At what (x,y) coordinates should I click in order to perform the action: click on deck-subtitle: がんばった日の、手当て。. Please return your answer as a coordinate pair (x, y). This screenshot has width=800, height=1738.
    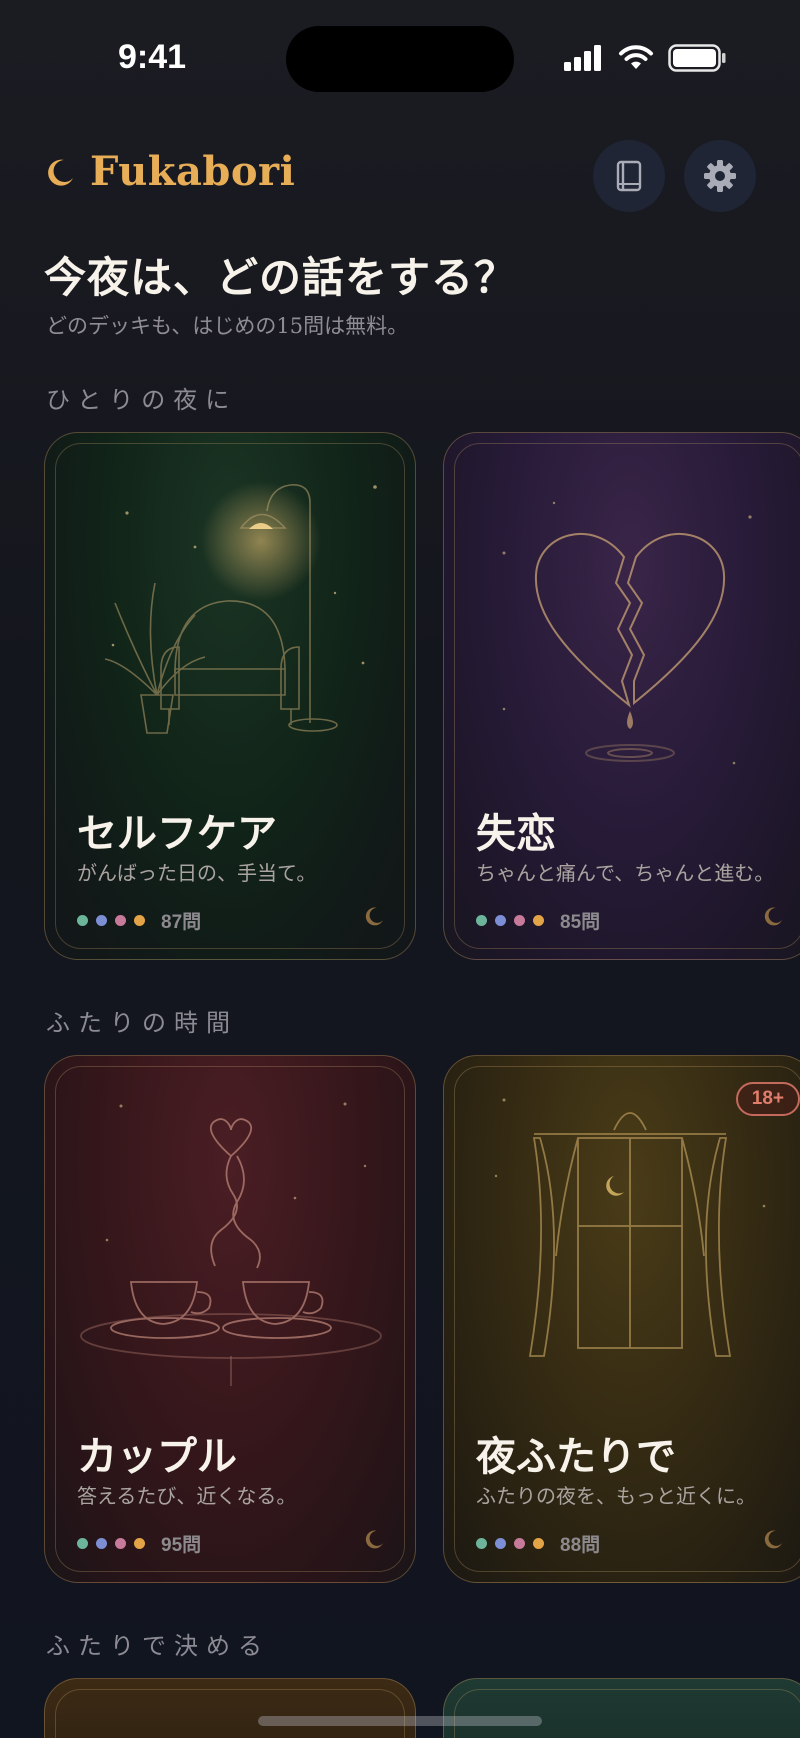
    Looking at the image, I should click on (197, 873).